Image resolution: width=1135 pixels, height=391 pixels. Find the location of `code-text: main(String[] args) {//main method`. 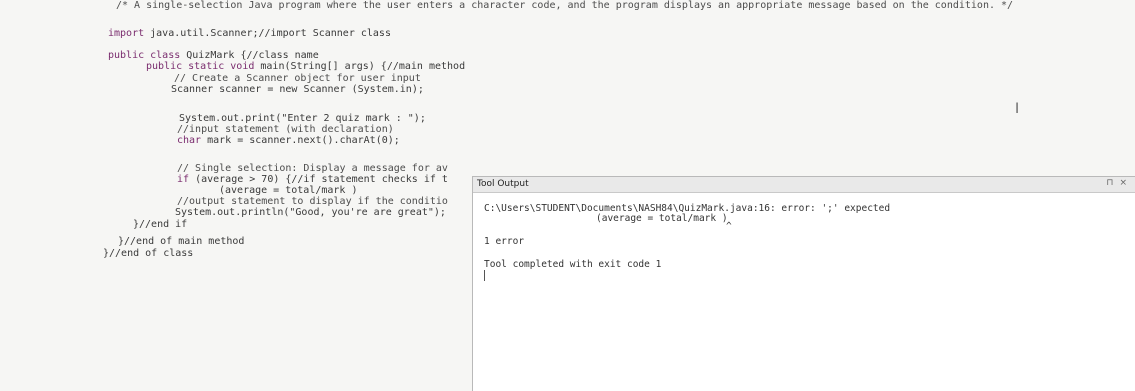

code-text: main(String[] args) {//main method is located at coordinates (360, 66).